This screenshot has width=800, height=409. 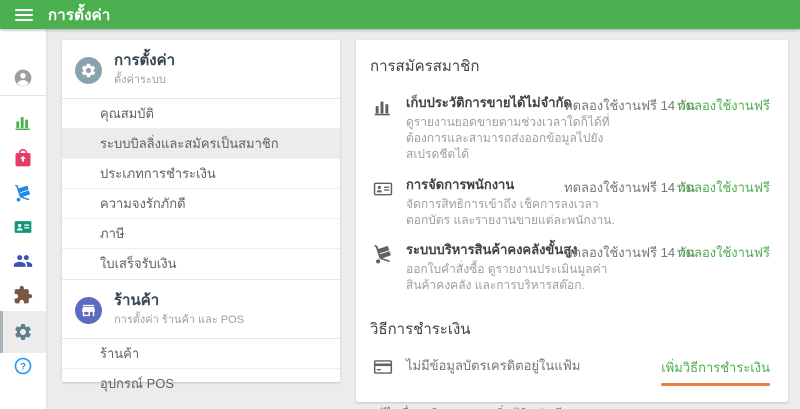 I want to click on app-bar: การตั้งค่า, so click(x=400, y=14).